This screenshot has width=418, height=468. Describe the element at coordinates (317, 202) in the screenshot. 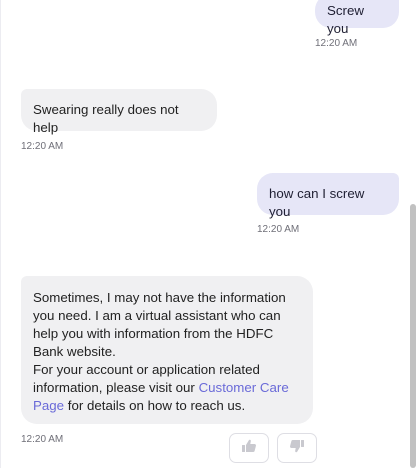

I see `message-text: how can I screw you` at that location.